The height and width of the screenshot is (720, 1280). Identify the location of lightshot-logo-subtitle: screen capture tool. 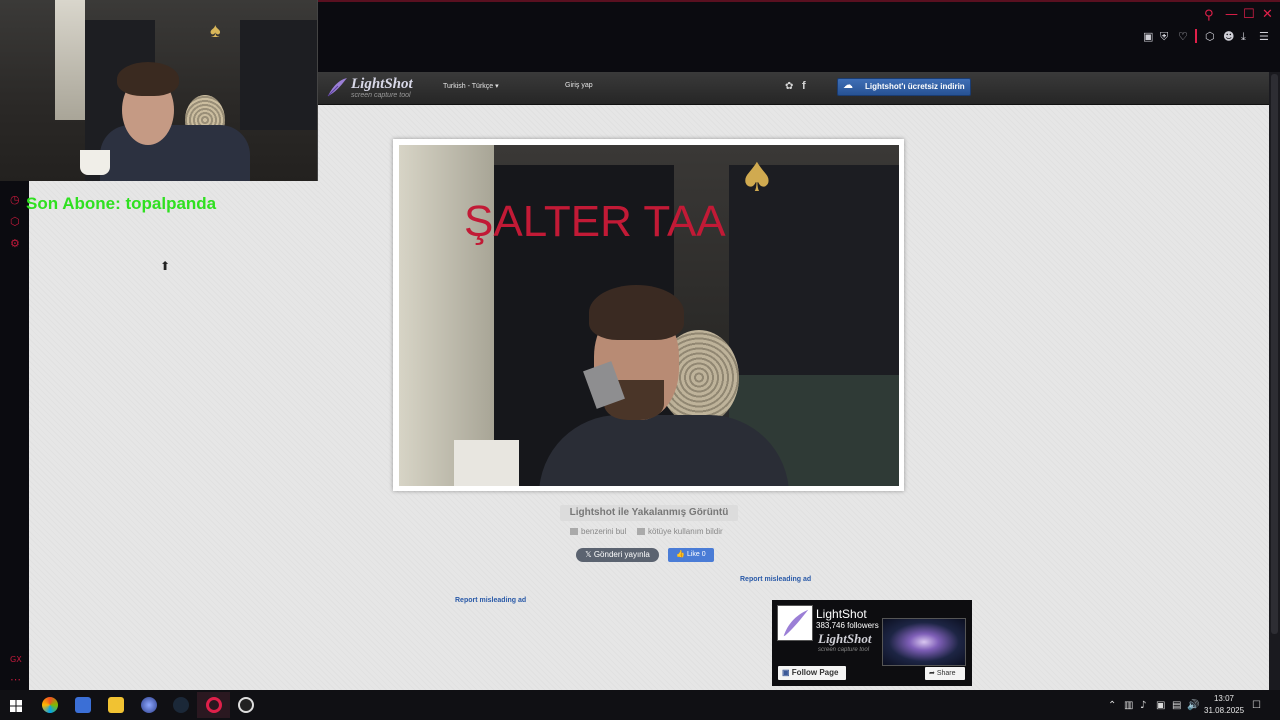
(381, 95).